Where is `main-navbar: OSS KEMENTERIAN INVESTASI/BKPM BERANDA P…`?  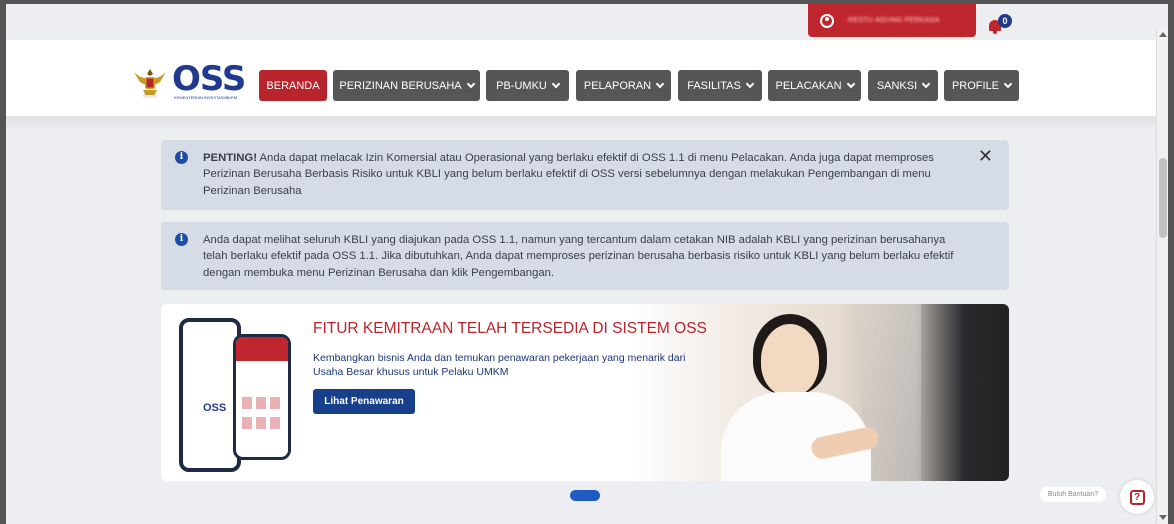
main-navbar: OSS KEMENTERIAN INVESTASI/BKPM BERANDA P… is located at coordinates (587, 78).